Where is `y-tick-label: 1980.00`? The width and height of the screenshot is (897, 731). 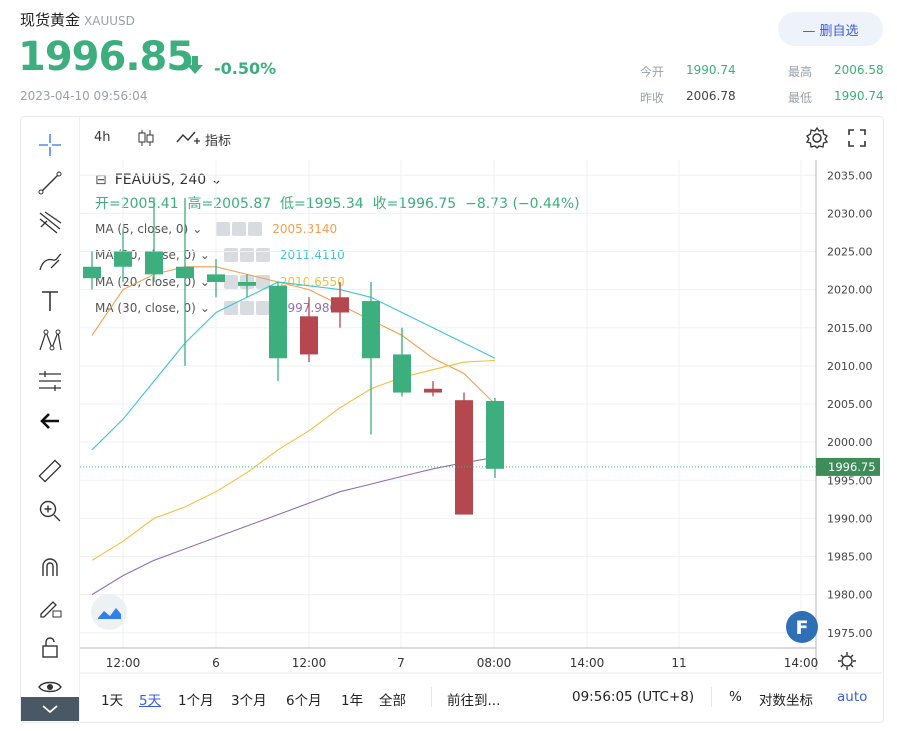 y-tick-label: 1980.00 is located at coordinates (850, 595).